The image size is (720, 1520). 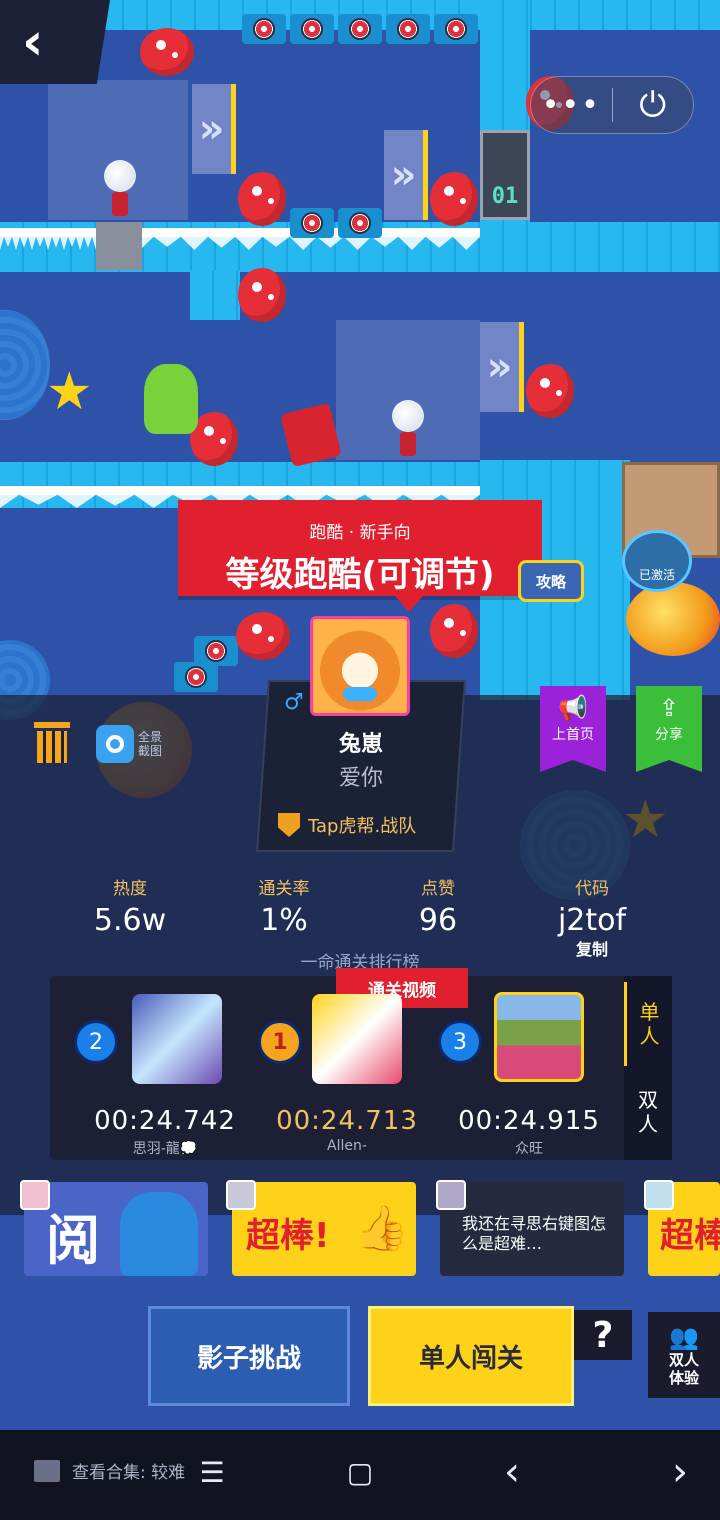 What do you see at coordinates (360, 694) in the screenshot?
I see `avatar-scarf` at bounding box center [360, 694].